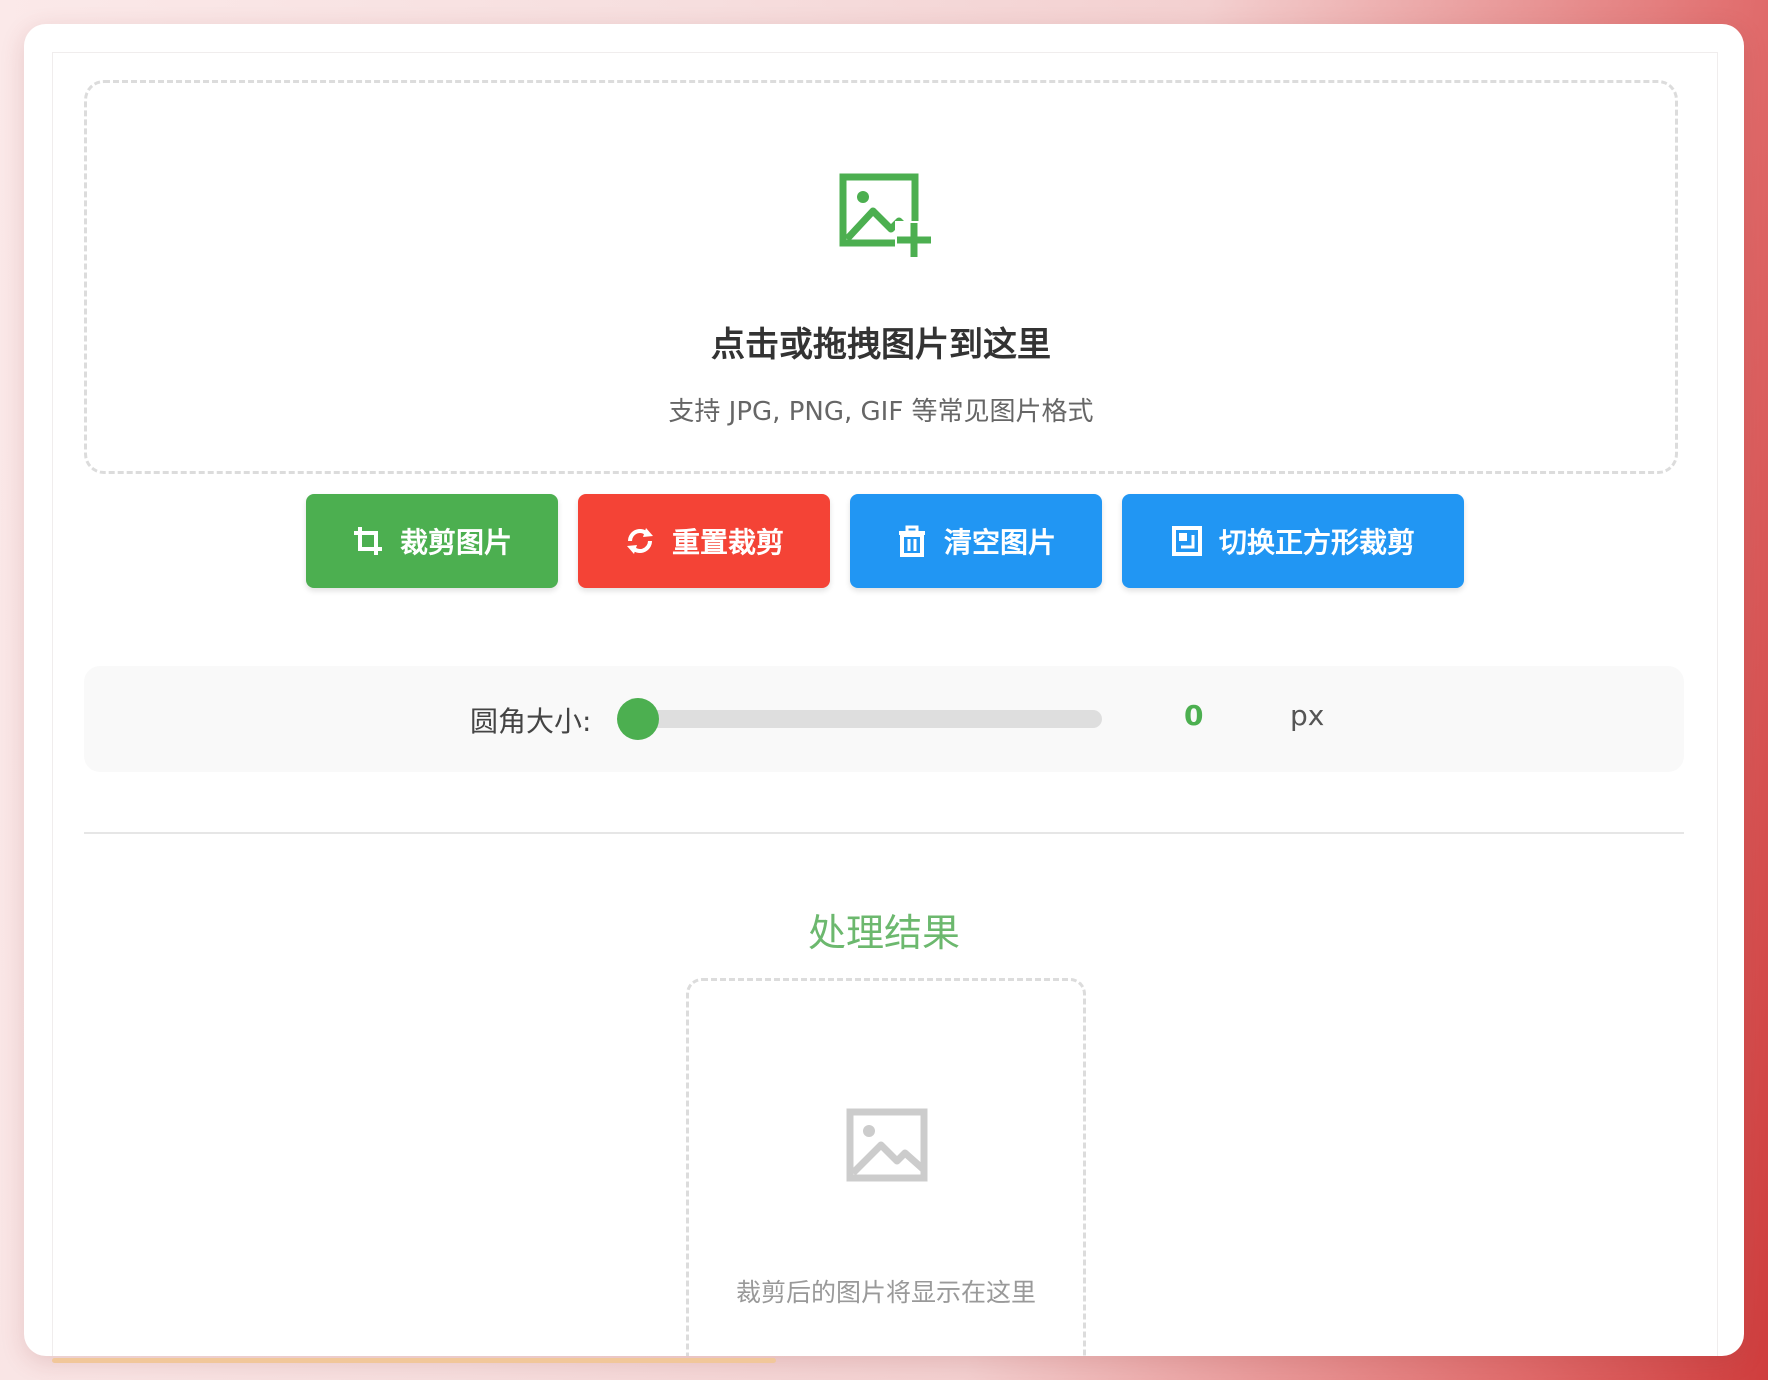 Image resolution: width=1768 pixels, height=1380 pixels. Describe the element at coordinates (455, 542) in the screenshot. I see `crop-button-label: 裁剪图片` at that location.